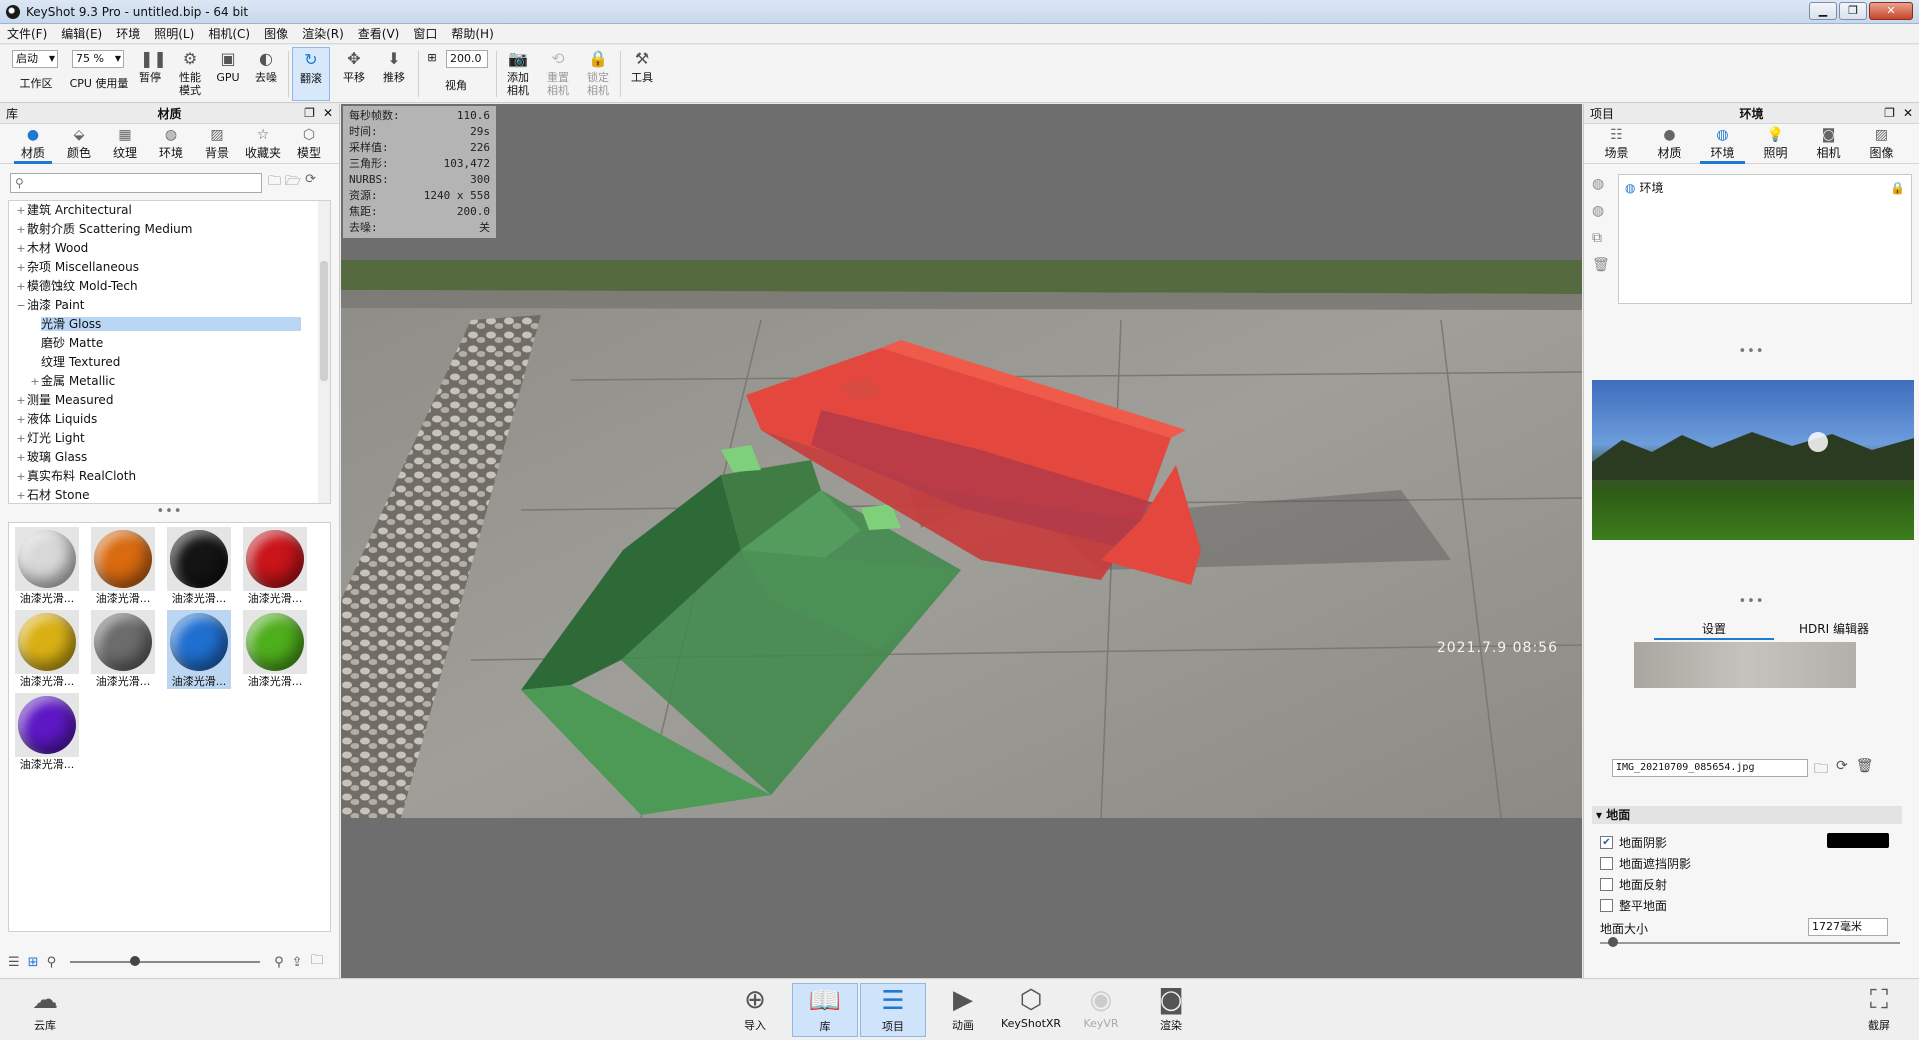 This screenshot has width=1919, height=1040. What do you see at coordinates (825, 1010) in the screenshot?
I see `library-button: 📖 库` at bounding box center [825, 1010].